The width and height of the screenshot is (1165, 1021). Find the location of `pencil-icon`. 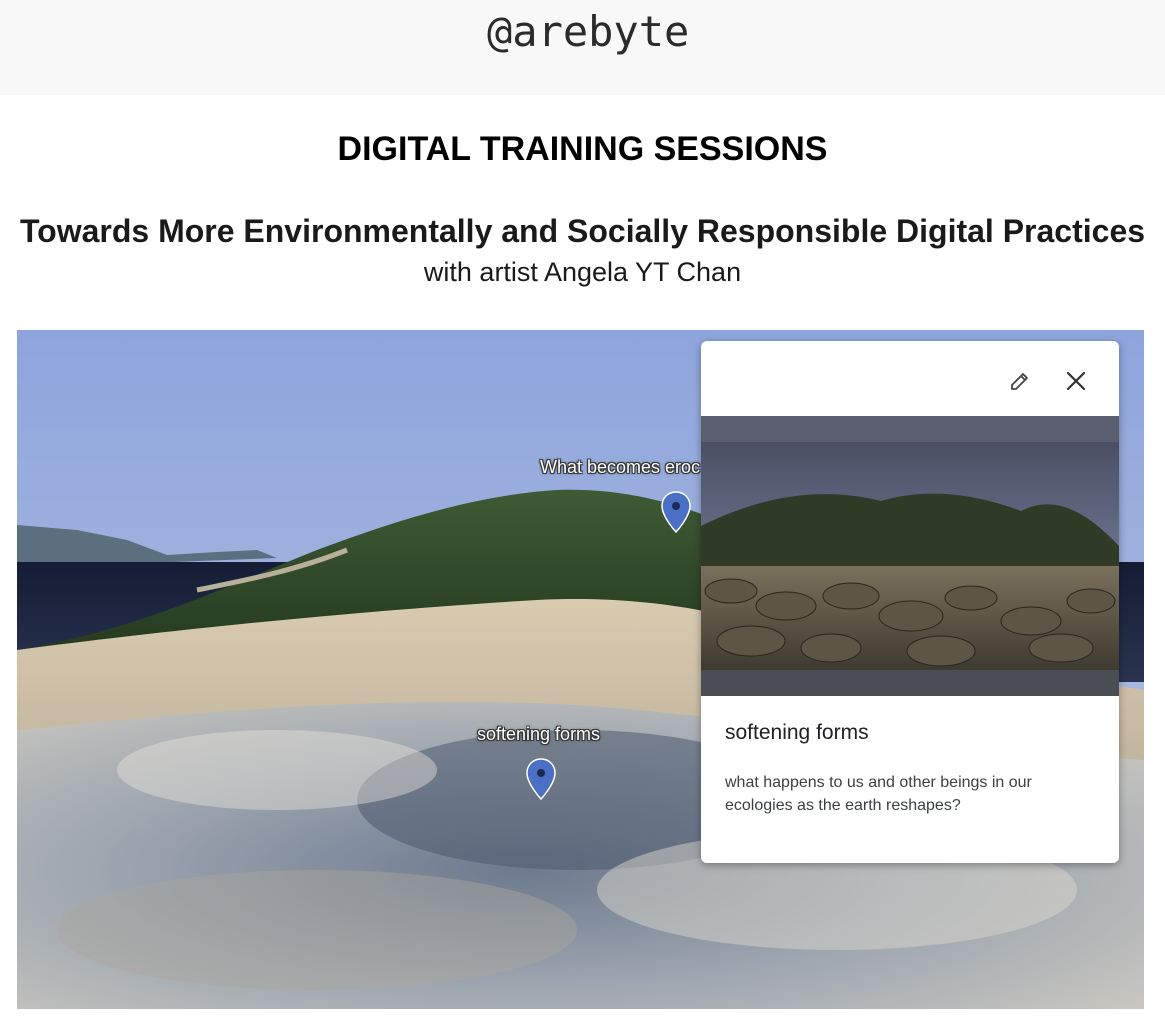

pencil-icon is located at coordinates (1019, 381).